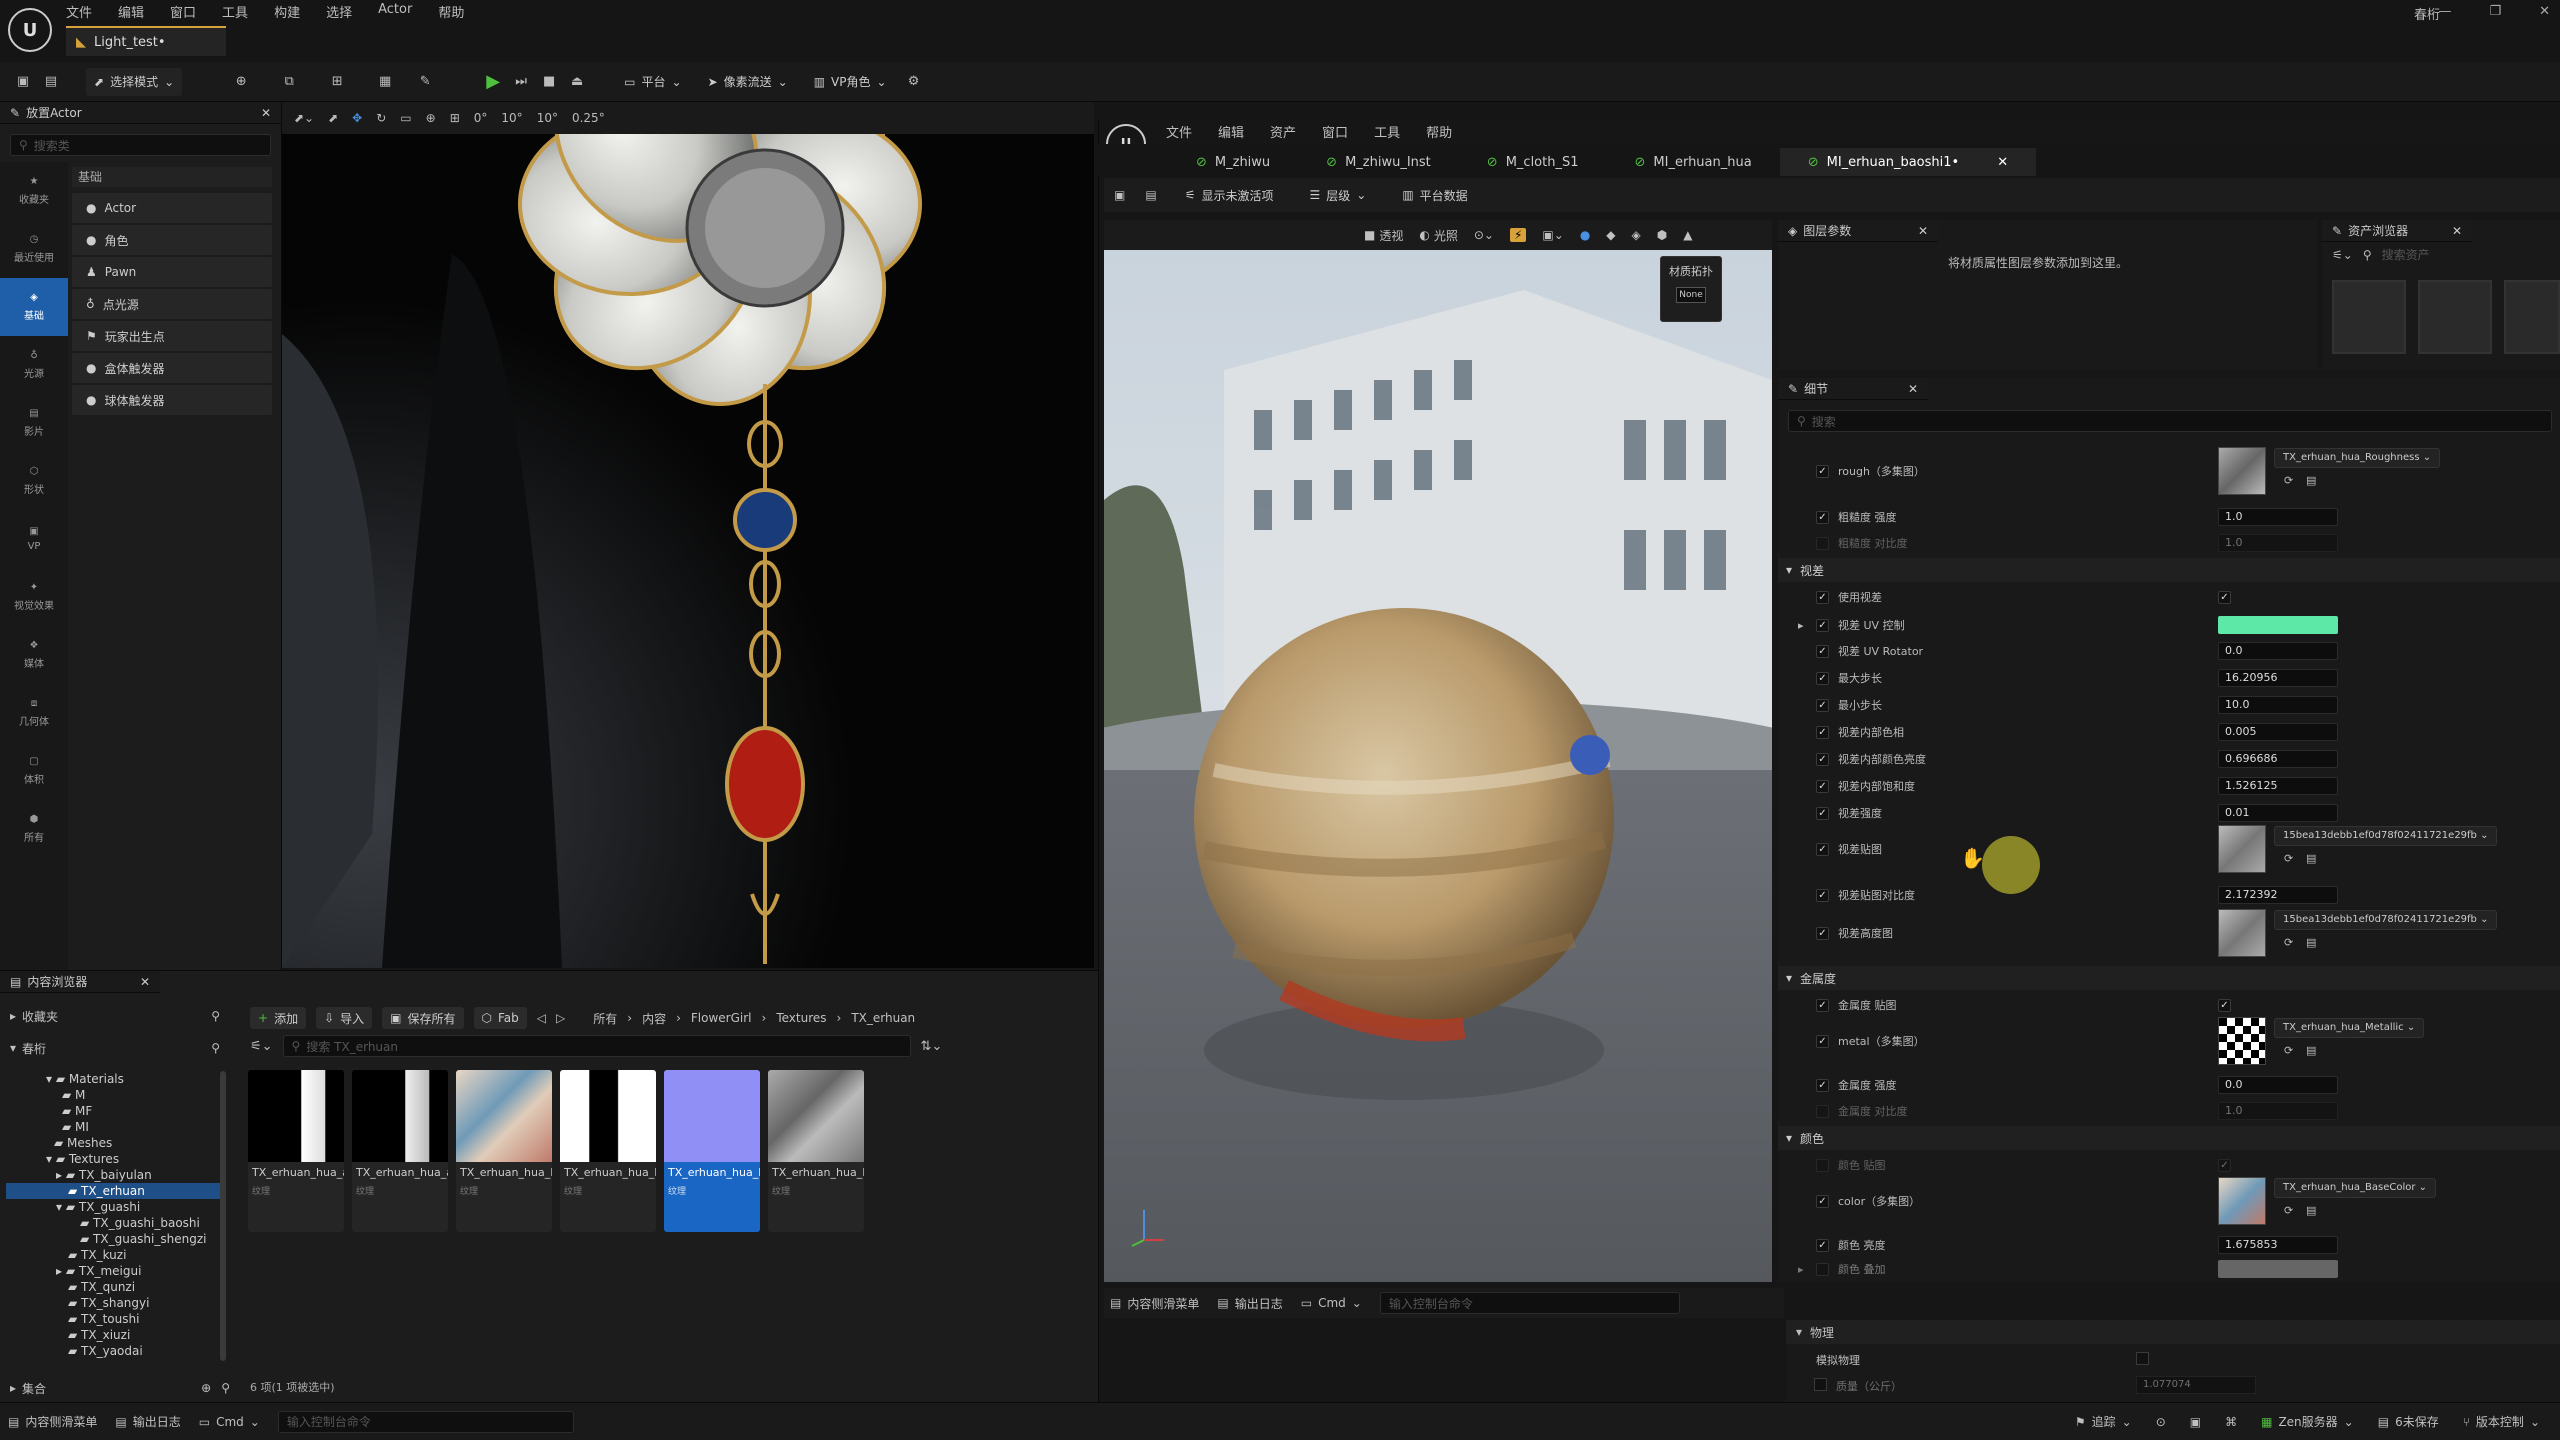 This screenshot has width=2560, height=1440. What do you see at coordinates (608, 1151) in the screenshot?
I see `asset-tile: TX_erhuan_hua_Metallic 纹理` at bounding box center [608, 1151].